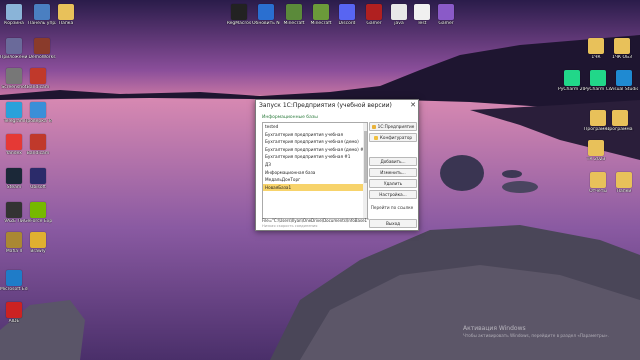 The height and width of the screenshot is (360, 640). Describe the element at coordinates (42, 57) in the screenshot. I see `desktop-icon-label: DemoWorks` at that location.